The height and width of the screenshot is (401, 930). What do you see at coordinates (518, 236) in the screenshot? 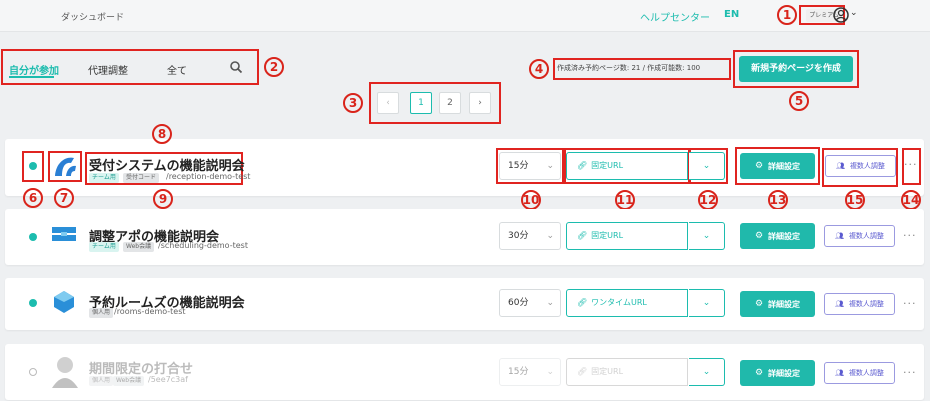
I see `duration-value: 30分` at bounding box center [518, 236].